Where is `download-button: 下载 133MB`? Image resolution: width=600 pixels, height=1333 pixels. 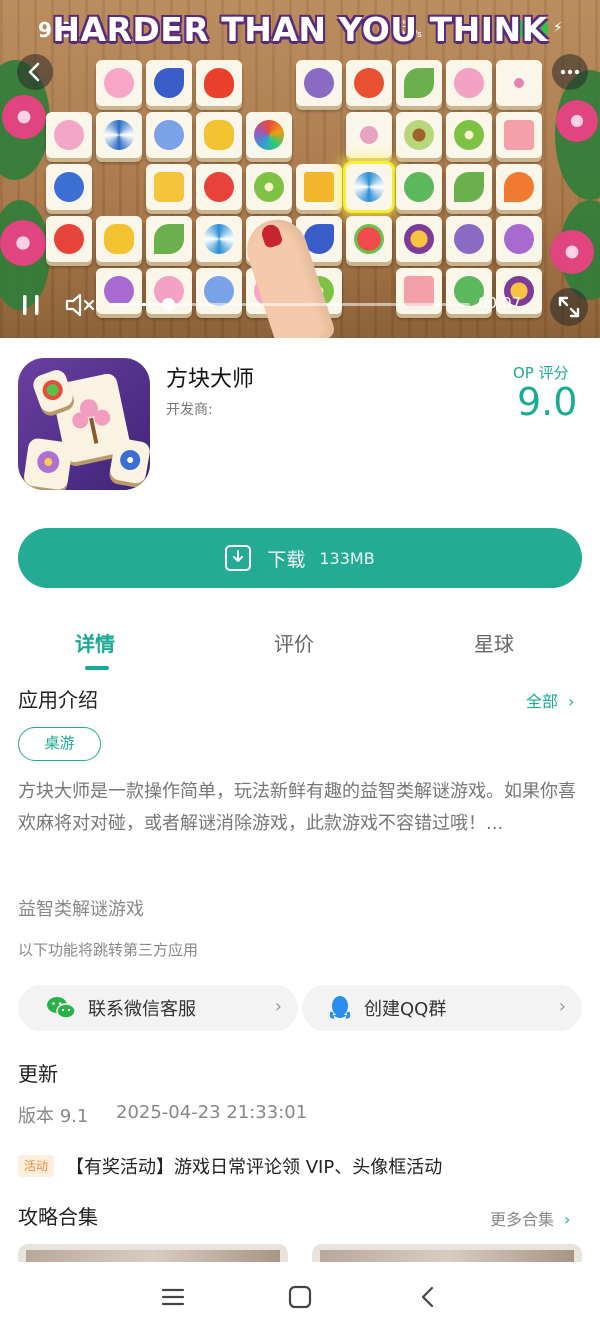 download-button: 下载 133MB is located at coordinates (300, 558).